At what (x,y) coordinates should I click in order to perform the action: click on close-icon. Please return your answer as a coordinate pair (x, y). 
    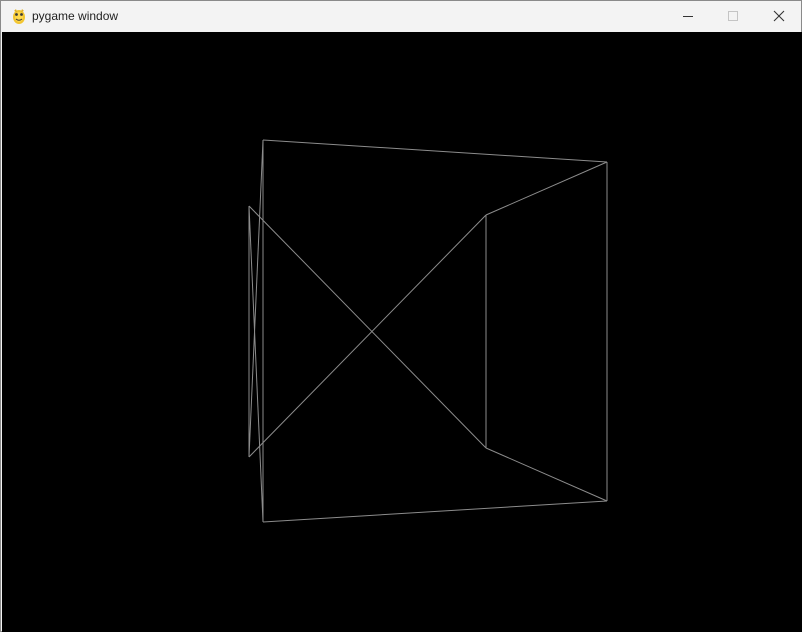
    Looking at the image, I should click on (779, 16).